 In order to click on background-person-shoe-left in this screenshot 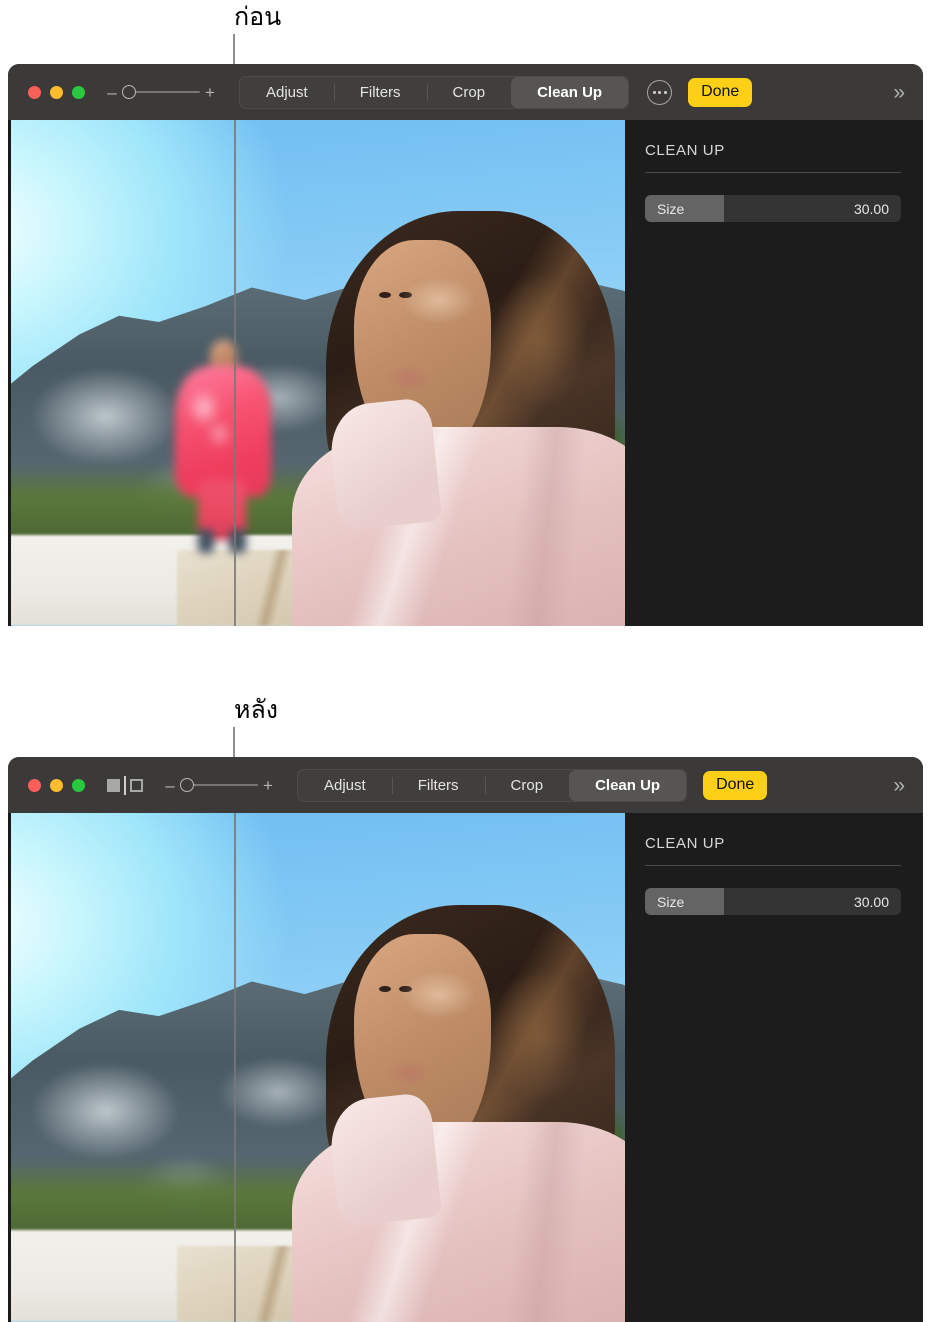, I will do `click(206, 541)`.